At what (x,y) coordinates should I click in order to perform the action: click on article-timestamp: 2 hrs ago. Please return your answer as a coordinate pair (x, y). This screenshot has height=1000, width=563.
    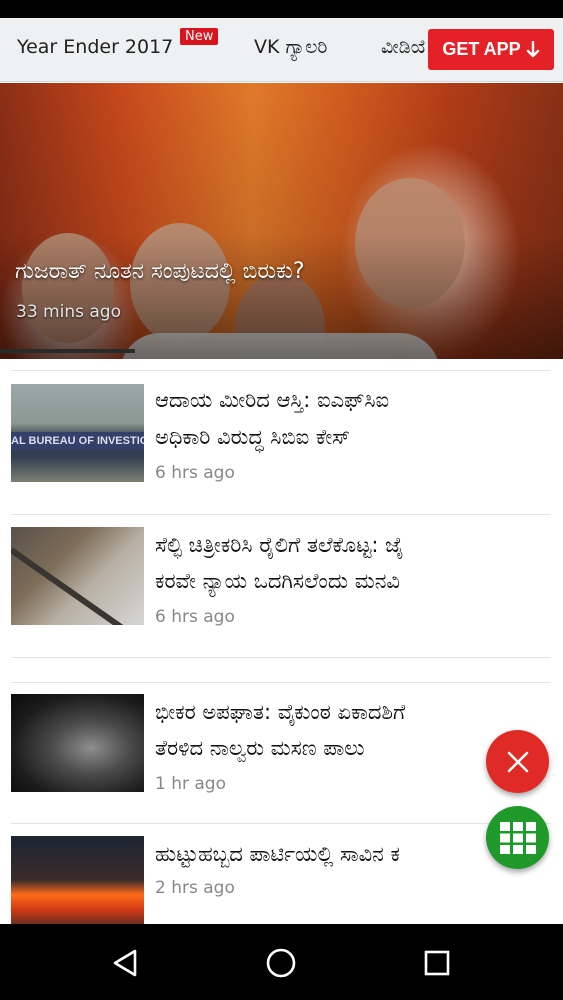
    Looking at the image, I should click on (195, 888).